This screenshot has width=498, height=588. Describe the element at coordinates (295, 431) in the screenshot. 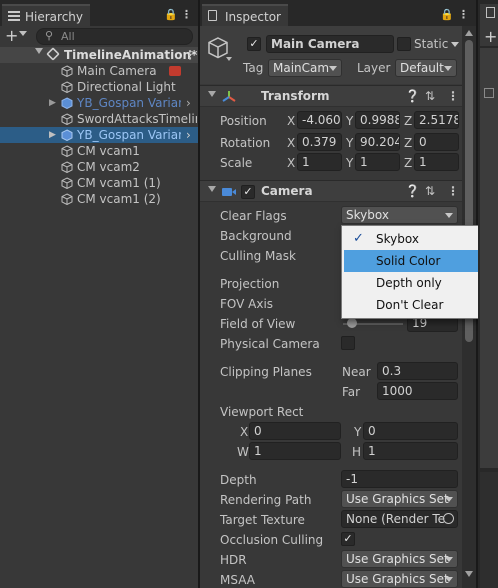

I see `viewport-x-field: 0` at that location.